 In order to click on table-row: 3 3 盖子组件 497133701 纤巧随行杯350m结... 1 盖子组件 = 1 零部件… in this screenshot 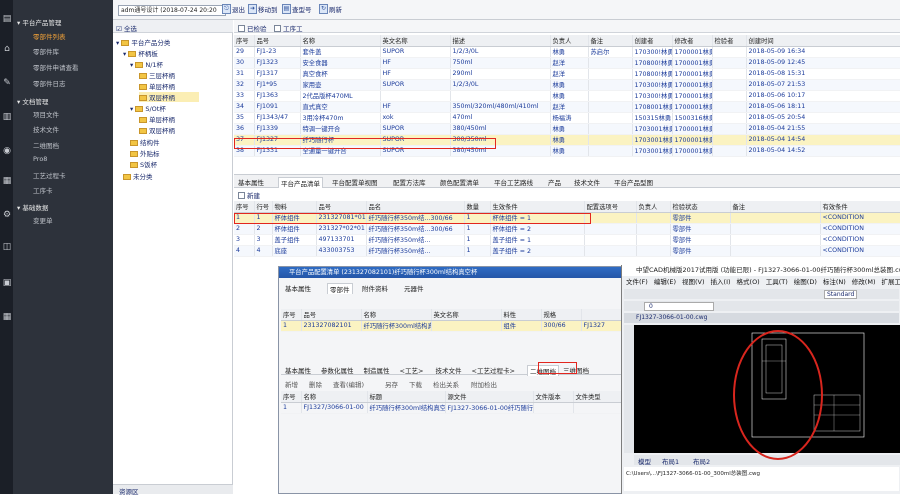, I will do `click(567, 240)`.